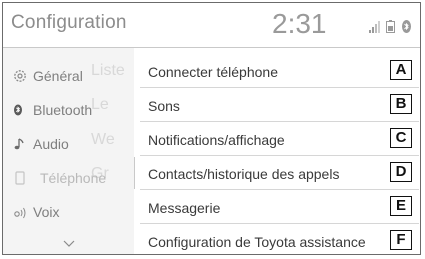 The image size is (425, 259). What do you see at coordinates (134, 173) in the screenshot?
I see `sidebar-divider` at bounding box center [134, 173].